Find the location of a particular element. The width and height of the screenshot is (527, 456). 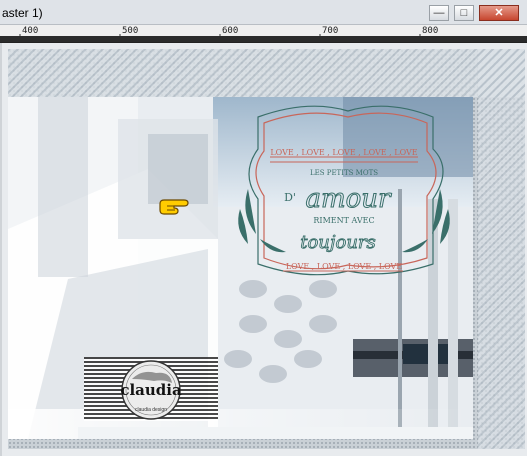

logo-name: claudia is located at coordinates (151, 390).